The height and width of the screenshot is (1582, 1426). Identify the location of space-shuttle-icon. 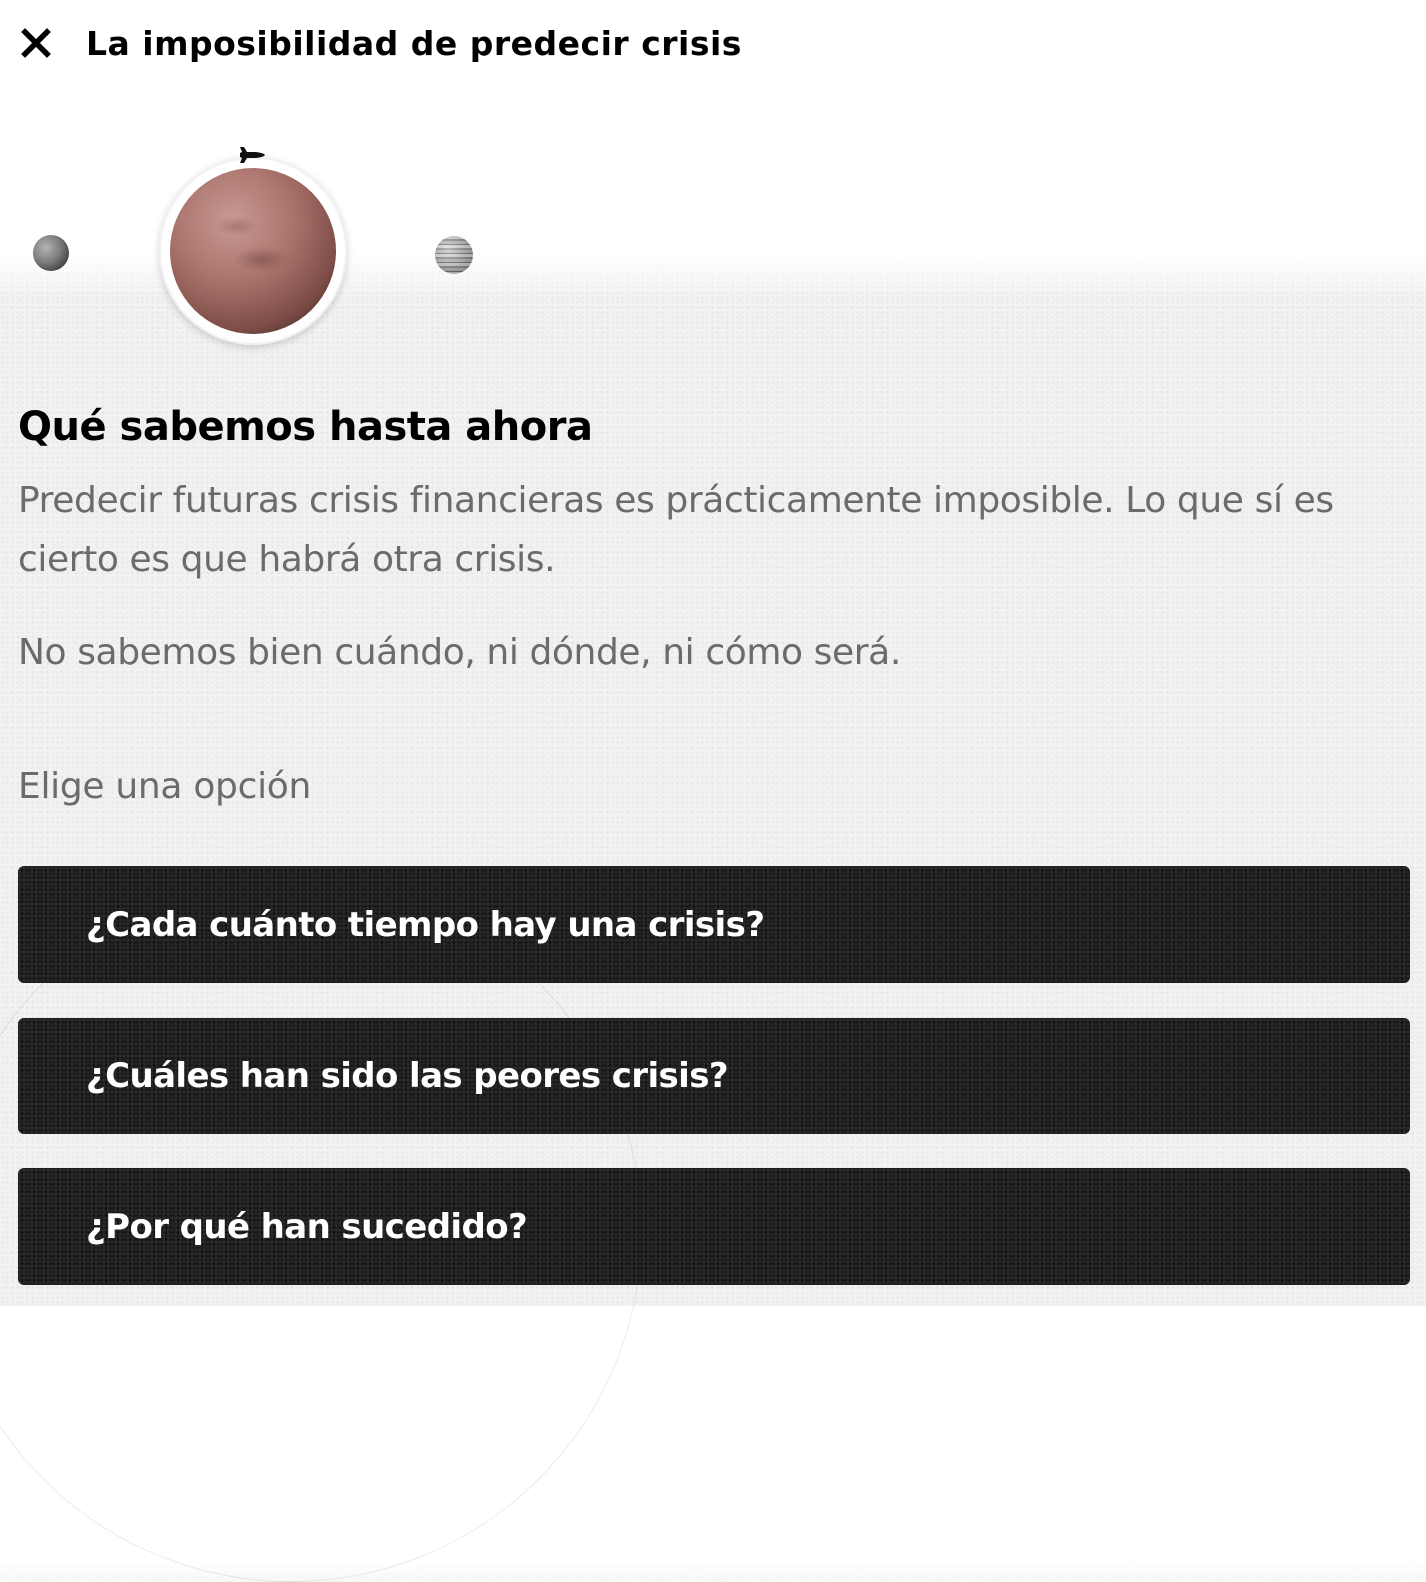
(252, 155).